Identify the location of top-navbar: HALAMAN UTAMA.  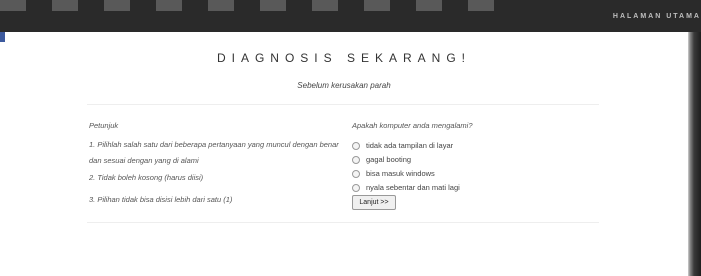
(350, 16).